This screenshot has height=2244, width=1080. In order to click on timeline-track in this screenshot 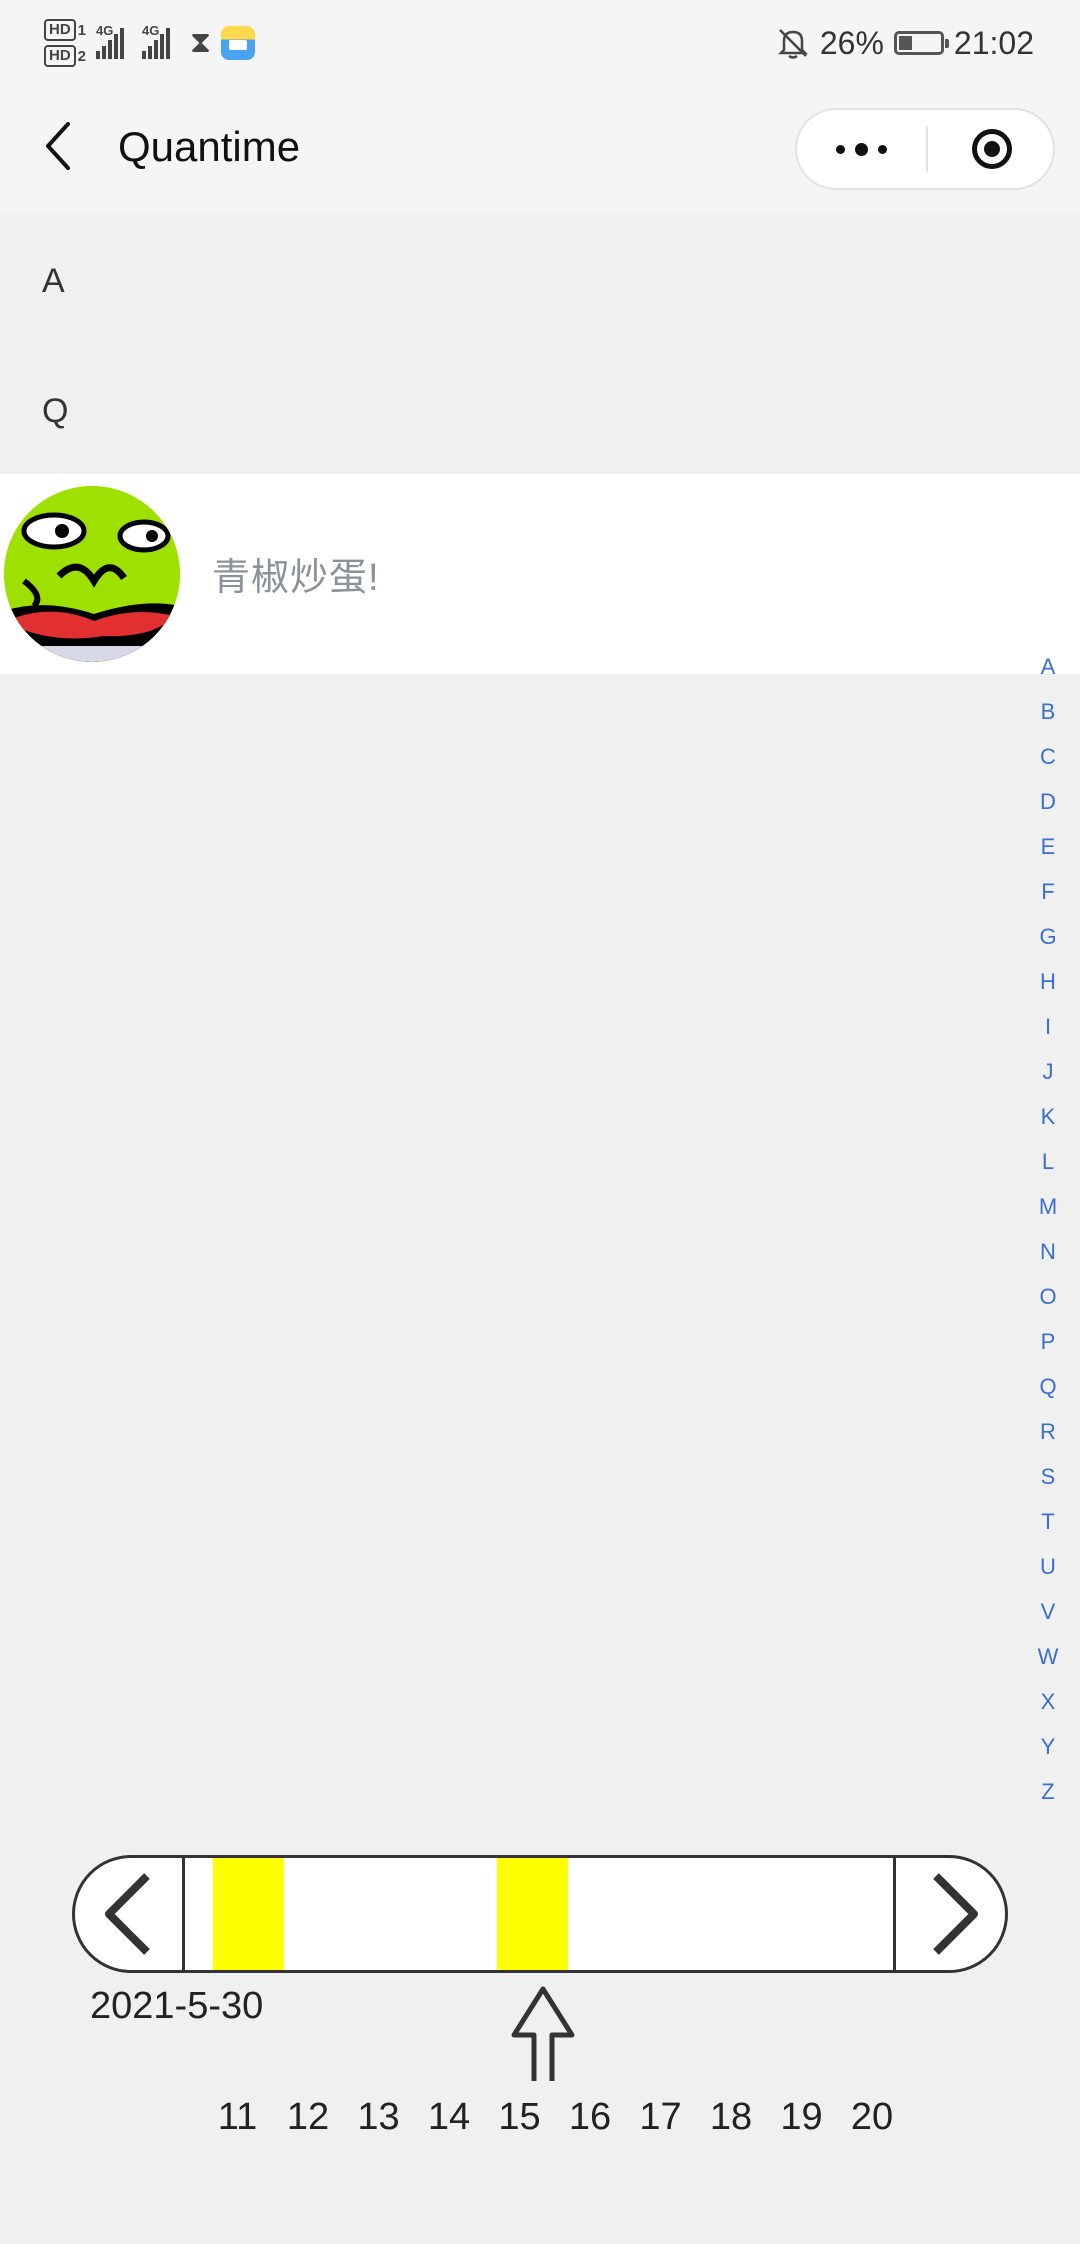, I will do `click(539, 1914)`.